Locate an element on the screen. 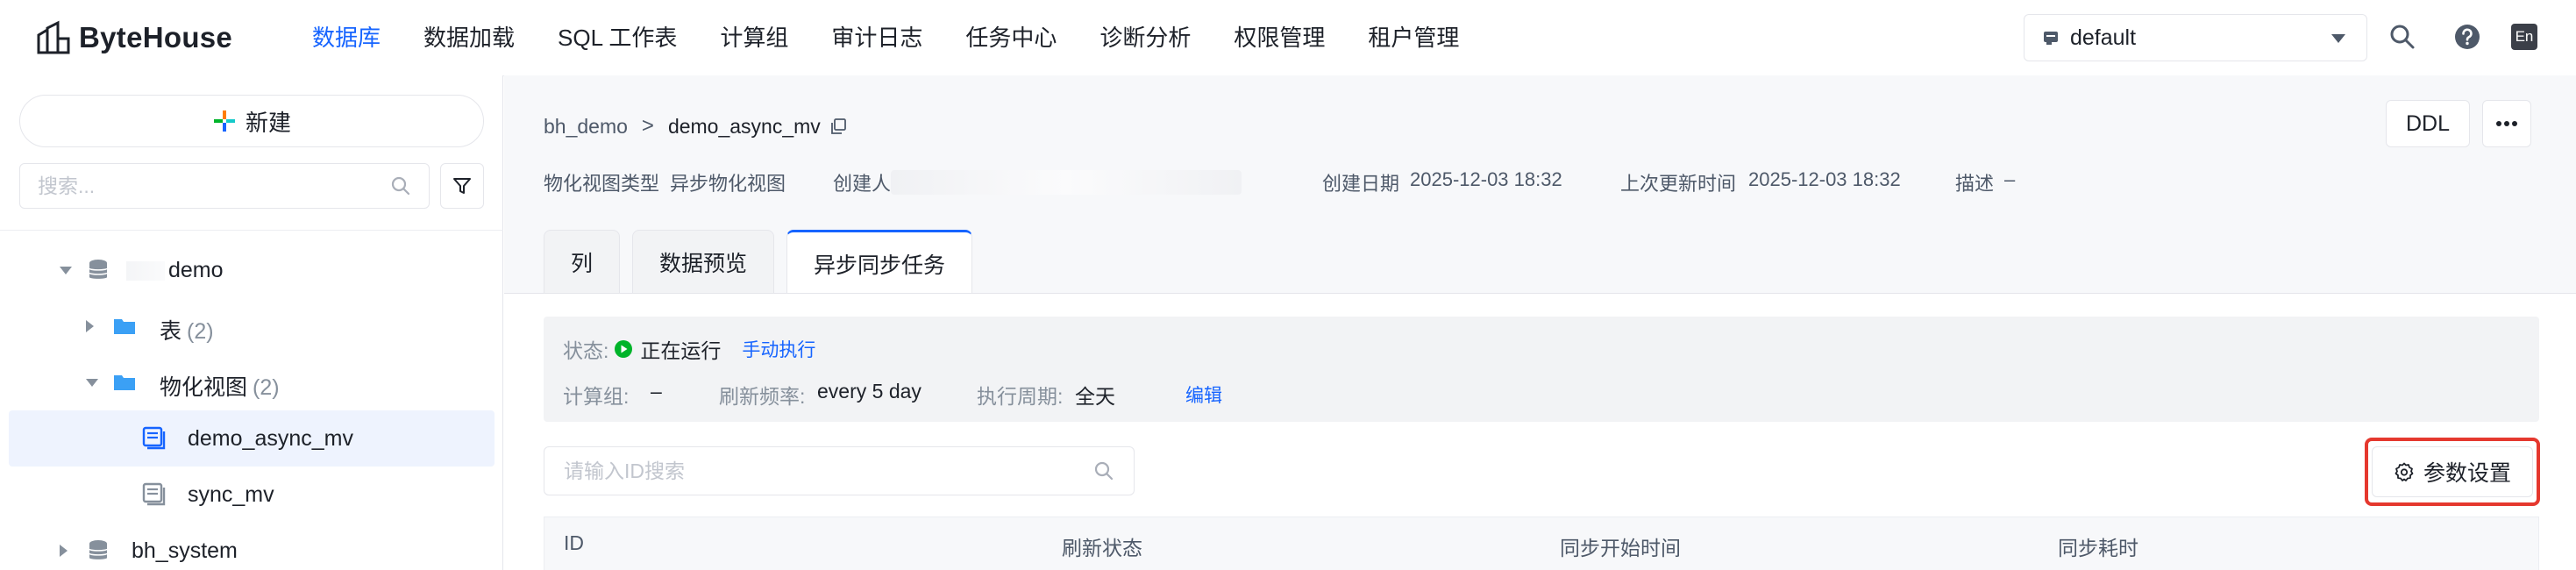 The width and height of the screenshot is (2576, 570). refresh-frequency-value: every 5 day is located at coordinates (869, 391).